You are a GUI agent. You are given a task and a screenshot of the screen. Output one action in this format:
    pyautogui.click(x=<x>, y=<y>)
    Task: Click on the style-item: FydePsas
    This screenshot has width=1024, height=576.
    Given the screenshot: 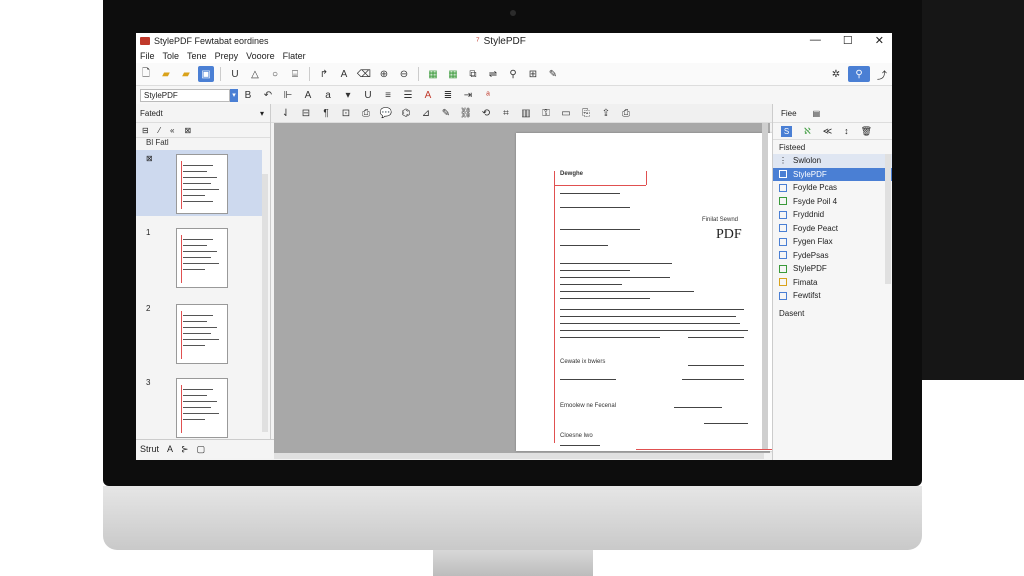 What is the action you would take?
    pyautogui.click(x=832, y=256)
    